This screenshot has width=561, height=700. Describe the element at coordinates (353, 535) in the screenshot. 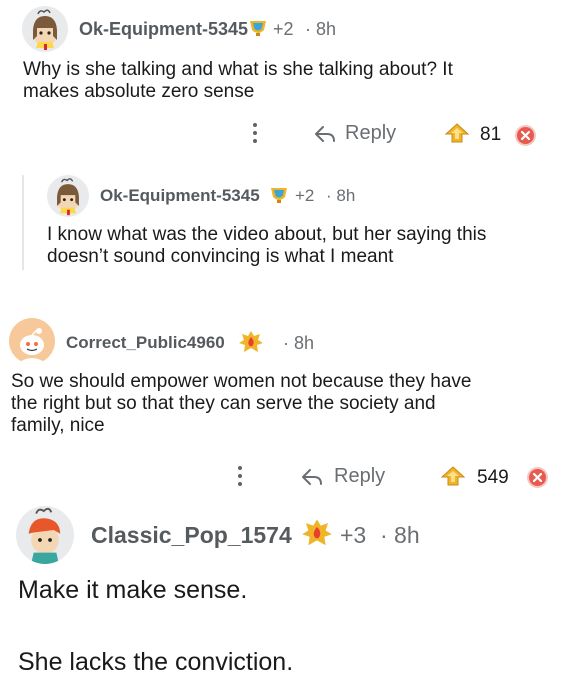

I see `award-count: +3` at that location.